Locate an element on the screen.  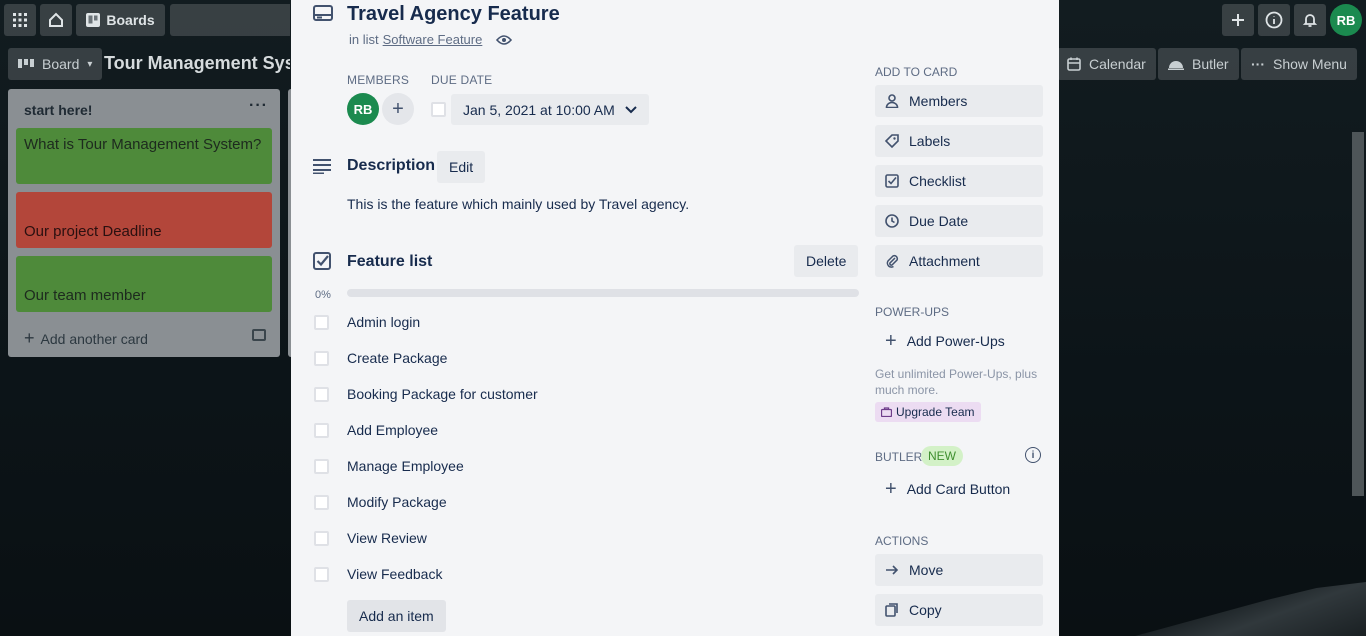
boards-icon is located at coordinates (93, 20).